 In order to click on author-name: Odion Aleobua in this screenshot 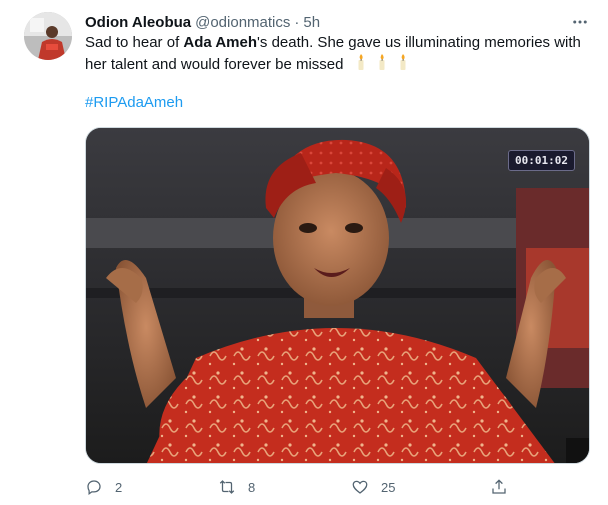, I will do `click(138, 22)`.